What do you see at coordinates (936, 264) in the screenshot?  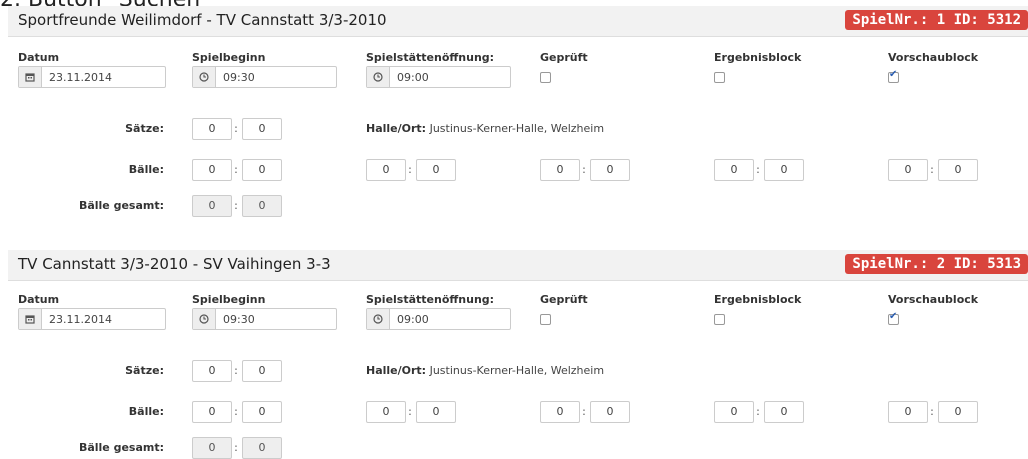 I see `match-id-badge: SpielNr.: 2 ID: 5313` at bounding box center [936, 264].